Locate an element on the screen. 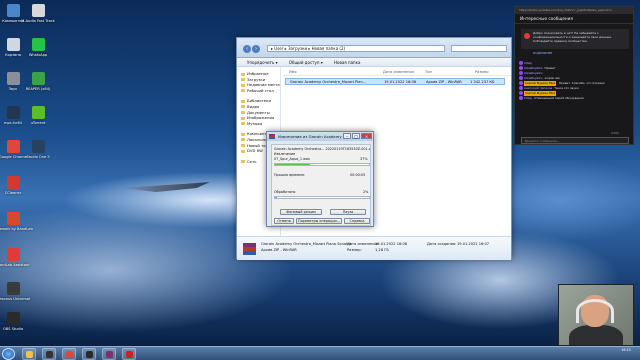  desktop-icon-7: uTorrent is located at coordinates (38, 115).